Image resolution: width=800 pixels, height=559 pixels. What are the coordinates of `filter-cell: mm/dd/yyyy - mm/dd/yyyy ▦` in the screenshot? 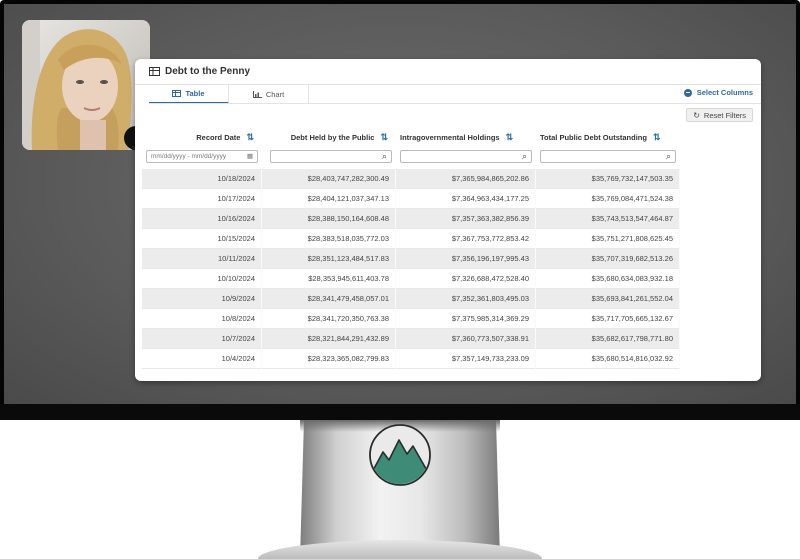 It's located at (202, 156).